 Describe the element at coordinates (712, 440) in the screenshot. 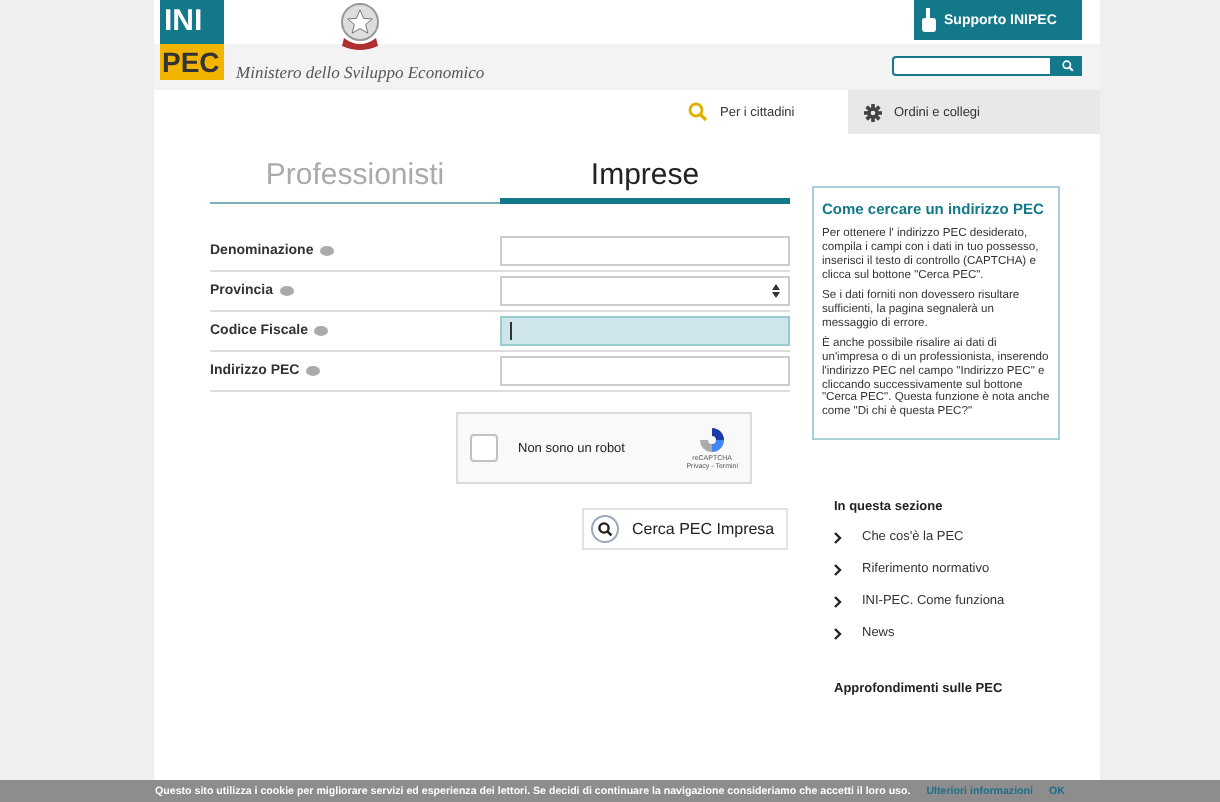

I see `recaptcha-logo-icon` at that location.